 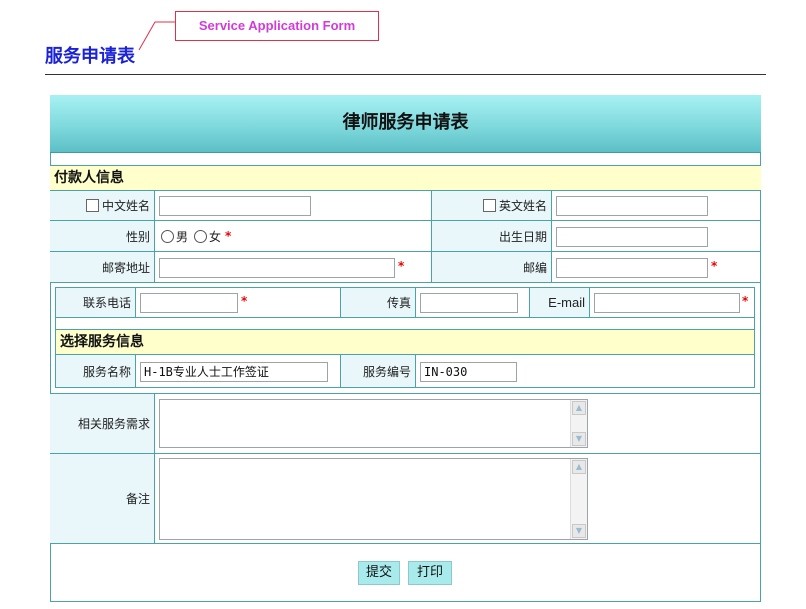 I want to click on title-divider, so click(x=405, y=74).